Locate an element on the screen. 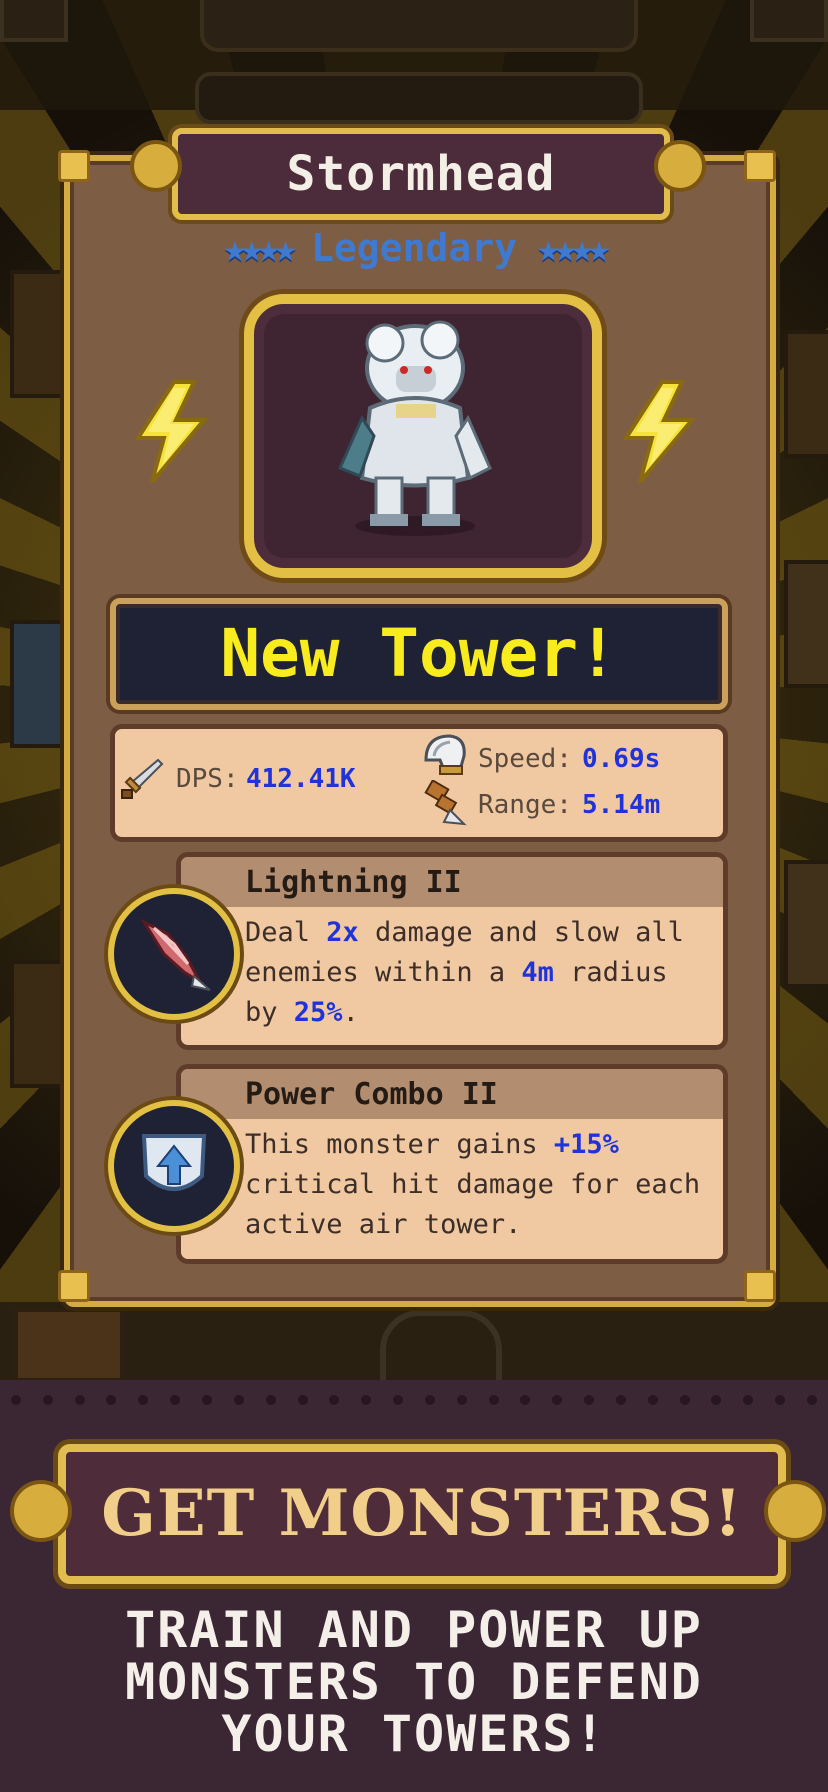  speed-wing-icon is located at coordinates (445, 754).